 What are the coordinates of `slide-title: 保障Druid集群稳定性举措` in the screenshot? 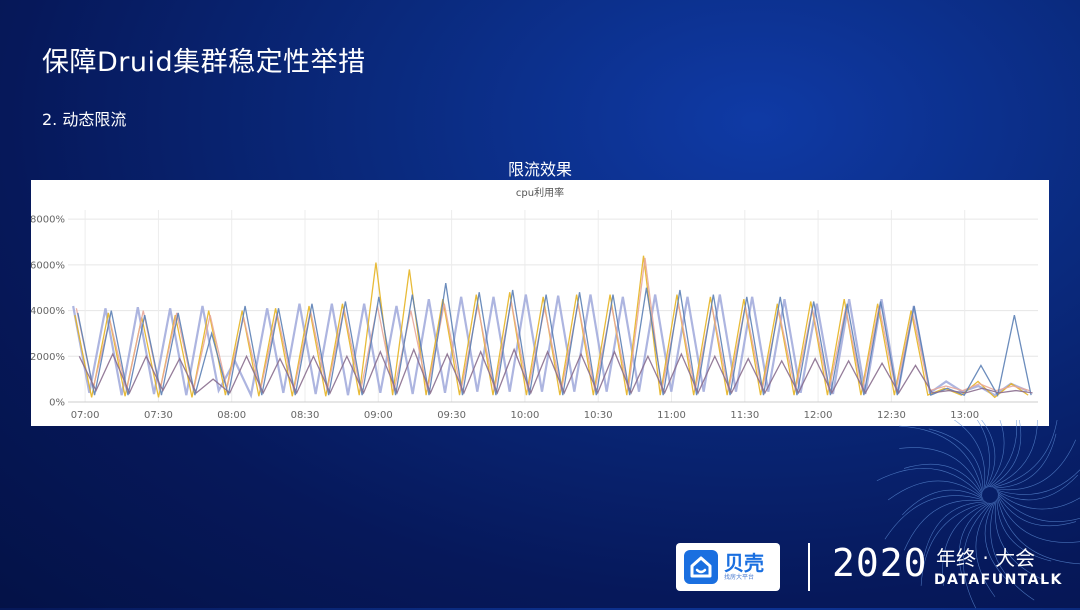 It's located at (204, 62).